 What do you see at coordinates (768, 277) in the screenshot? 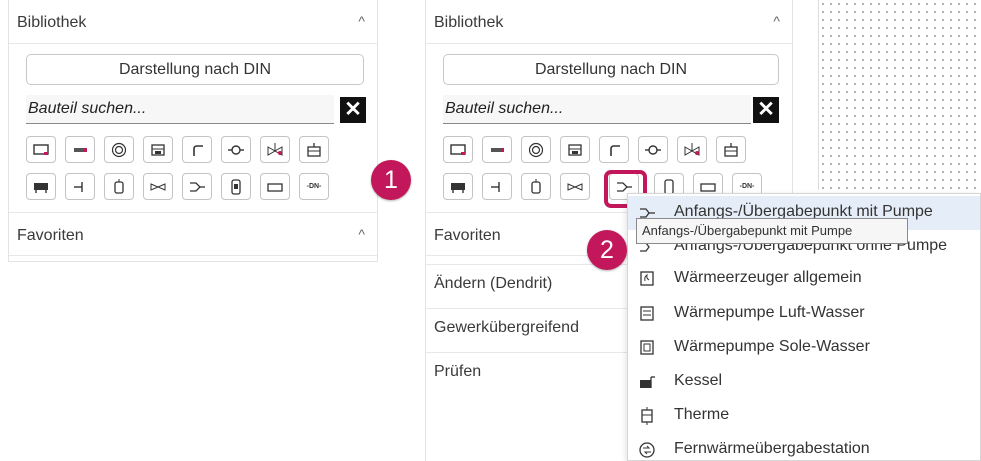
I see `menu-item-label: Wärmeerzeuger allgemein` at bounding box center [768, 277].